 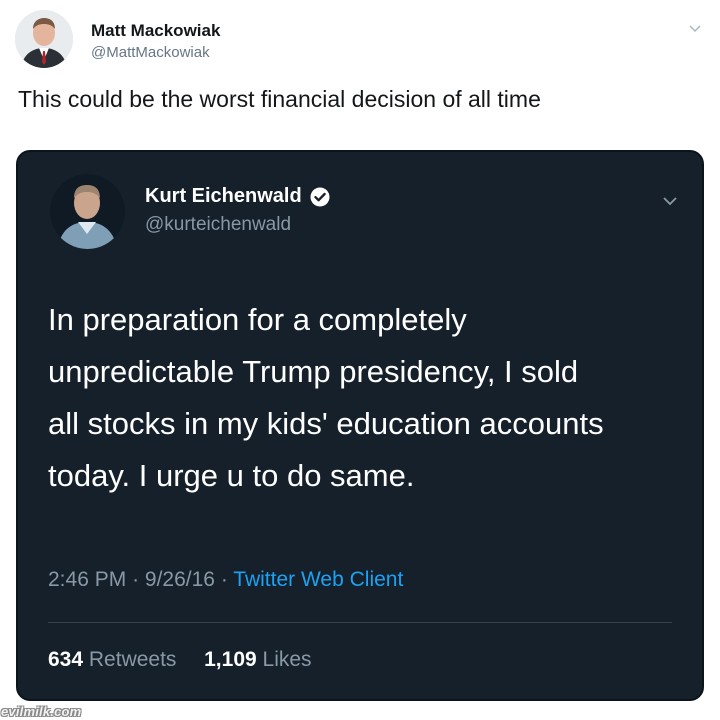 What do you see at coordinates (223, 196) in the screenshot?
I see `quoted-author-name: Kurt Eichenwald` at bounding box center [223, 196].